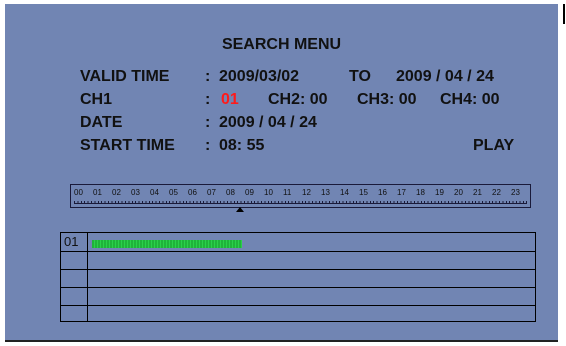 The width and height of the screenshot is (566, 346). Describe the element at coordinates (96, 99) in the screenshot. I see `ch1-label: CH1` at that location.